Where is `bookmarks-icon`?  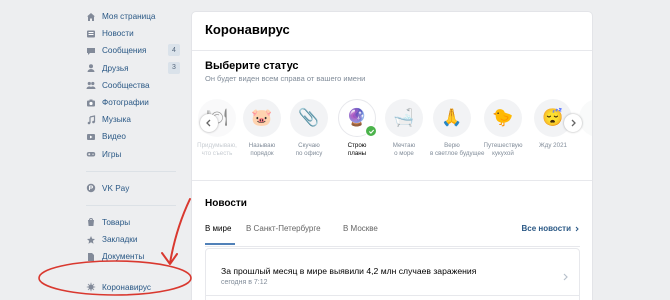
bookmarks-icon is located at coordinates (91, 240).